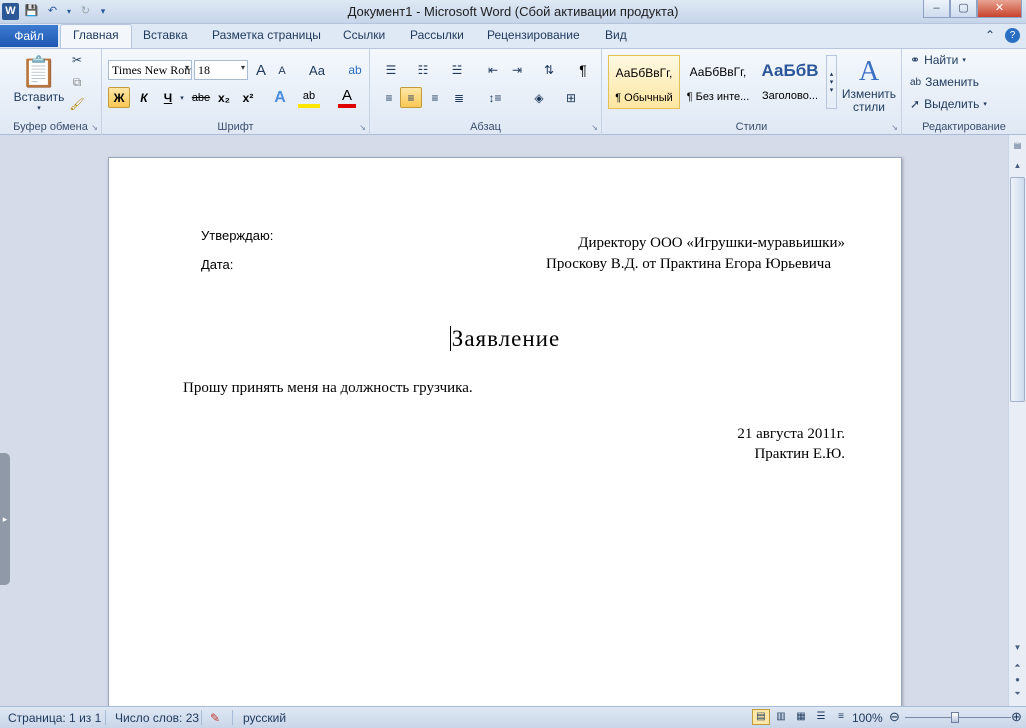 The width and height of the screenshot is (1026, 728). Describe the element at coordinates (1016, 717) in the screenshot. I see `zoom-in-icon: ⊕` at that location.